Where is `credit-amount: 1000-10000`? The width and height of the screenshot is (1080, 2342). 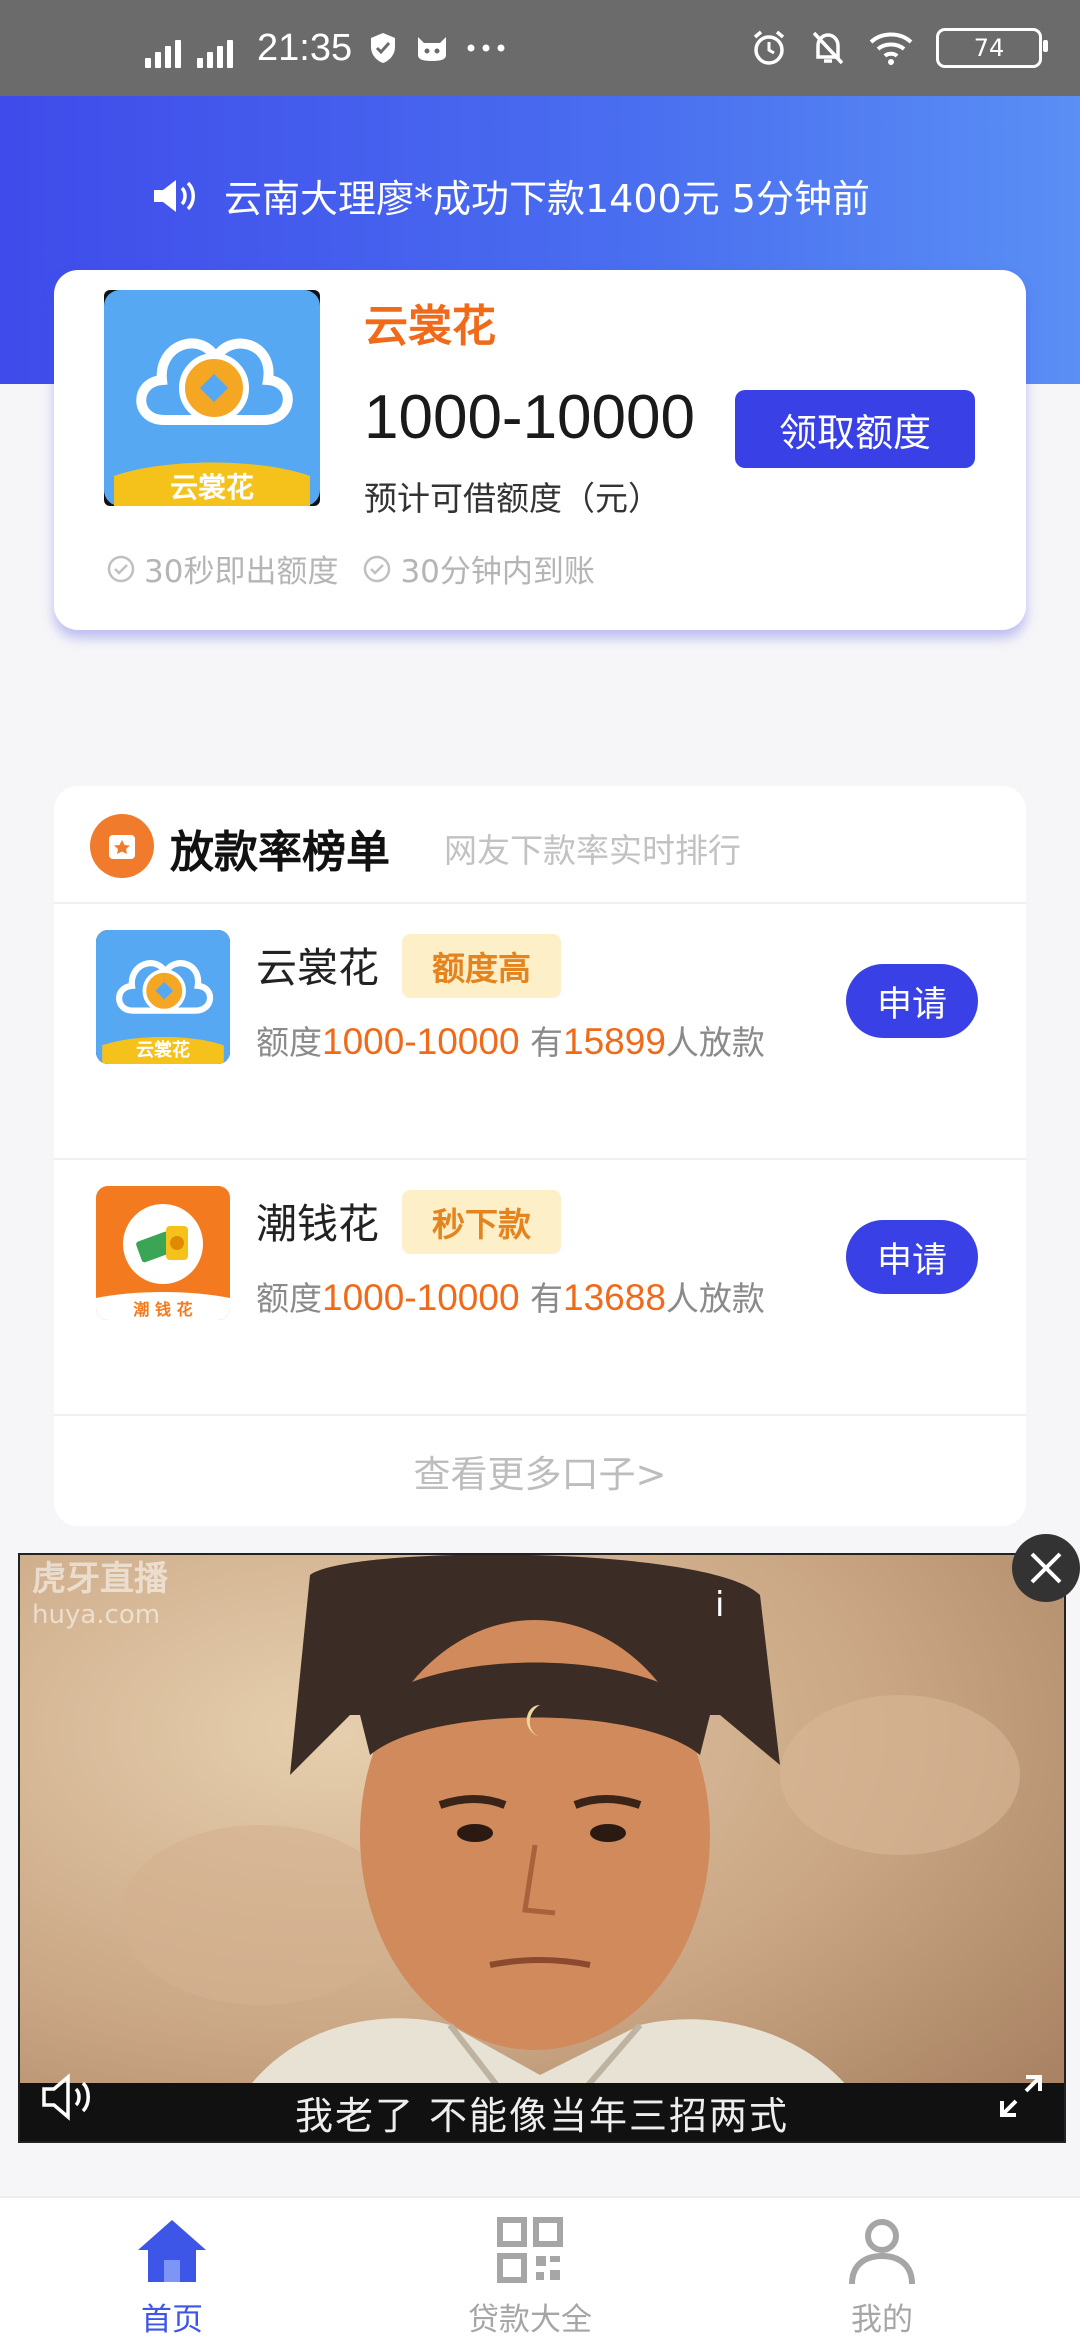
credit-amount: 1000-10000 is located at coordinates (529, 417).